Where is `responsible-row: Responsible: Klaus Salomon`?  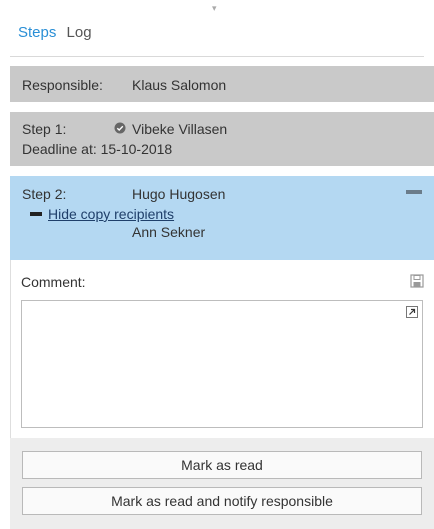 responsible-row: Responsible: Klaus Salomon is located at coordinates (222, 84).